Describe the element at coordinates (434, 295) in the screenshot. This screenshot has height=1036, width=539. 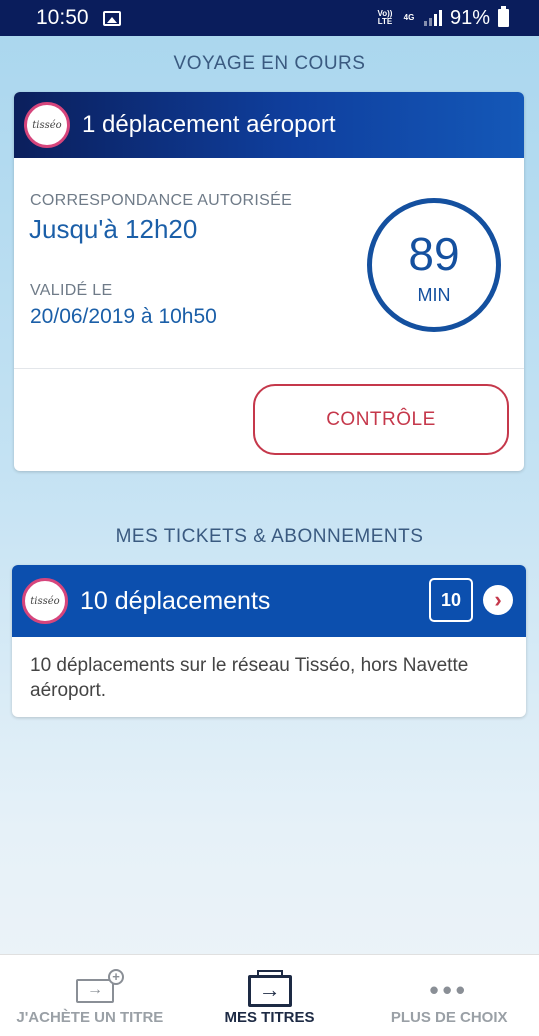
I see `countdown-unit: MIN` at that location.